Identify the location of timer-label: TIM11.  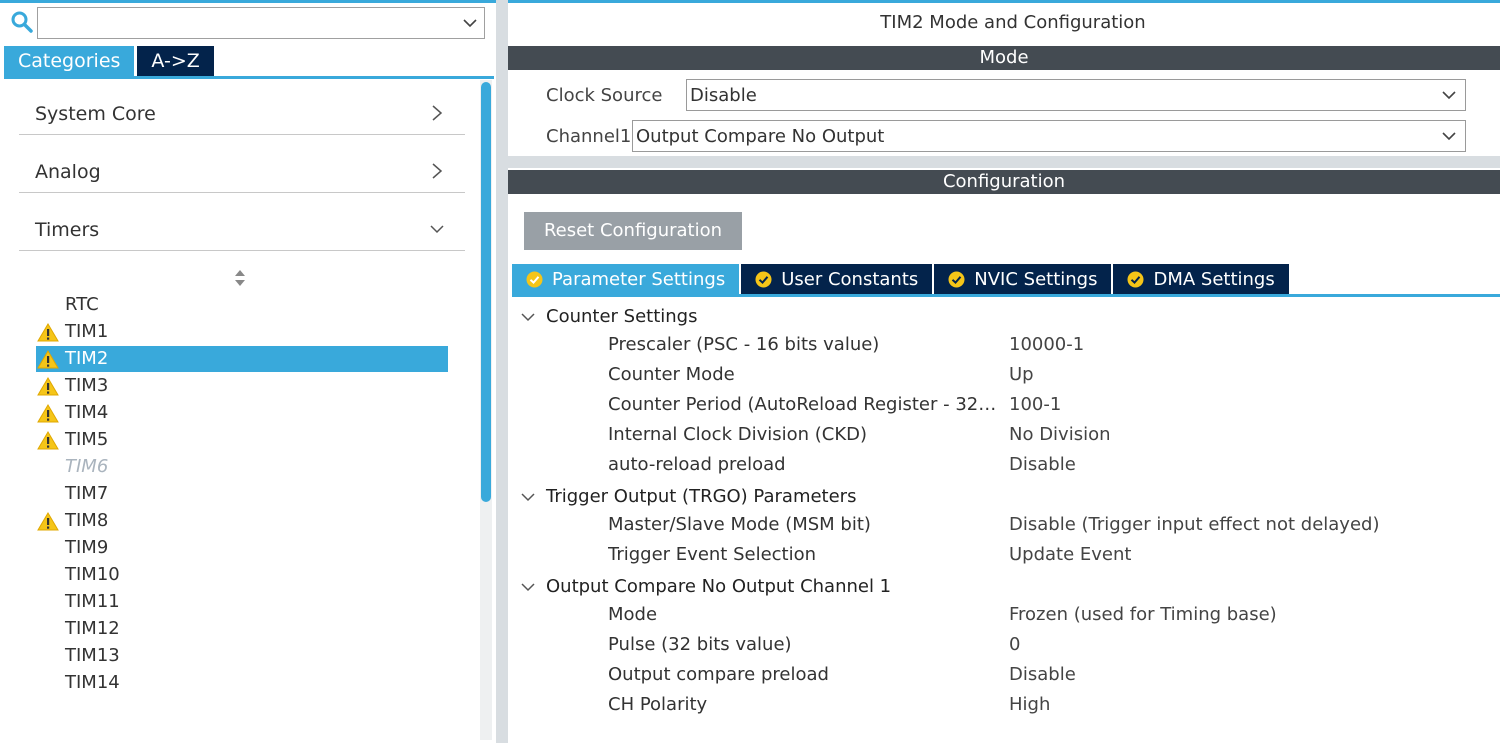
(92, 601).